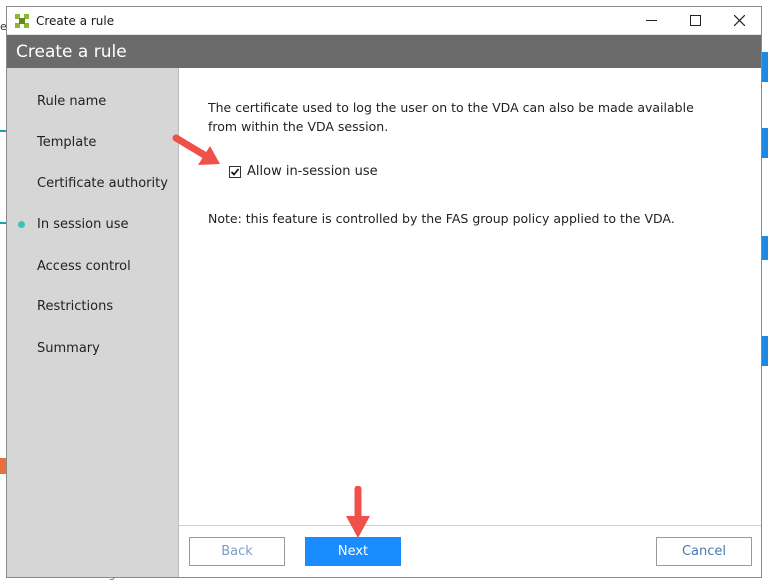 The height and width of the screenshot is (582, 768). I want to click on footer-divider, so click(470, 525).